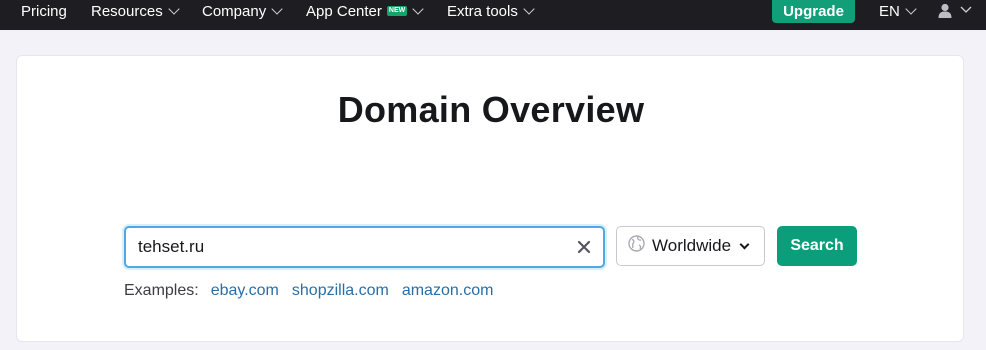 This screenshot has width=986, height=350. What do you see at coordinates (161, 290) in the screenshot?
I see `examples-label: Examples:` at bounding box center [161, 290].